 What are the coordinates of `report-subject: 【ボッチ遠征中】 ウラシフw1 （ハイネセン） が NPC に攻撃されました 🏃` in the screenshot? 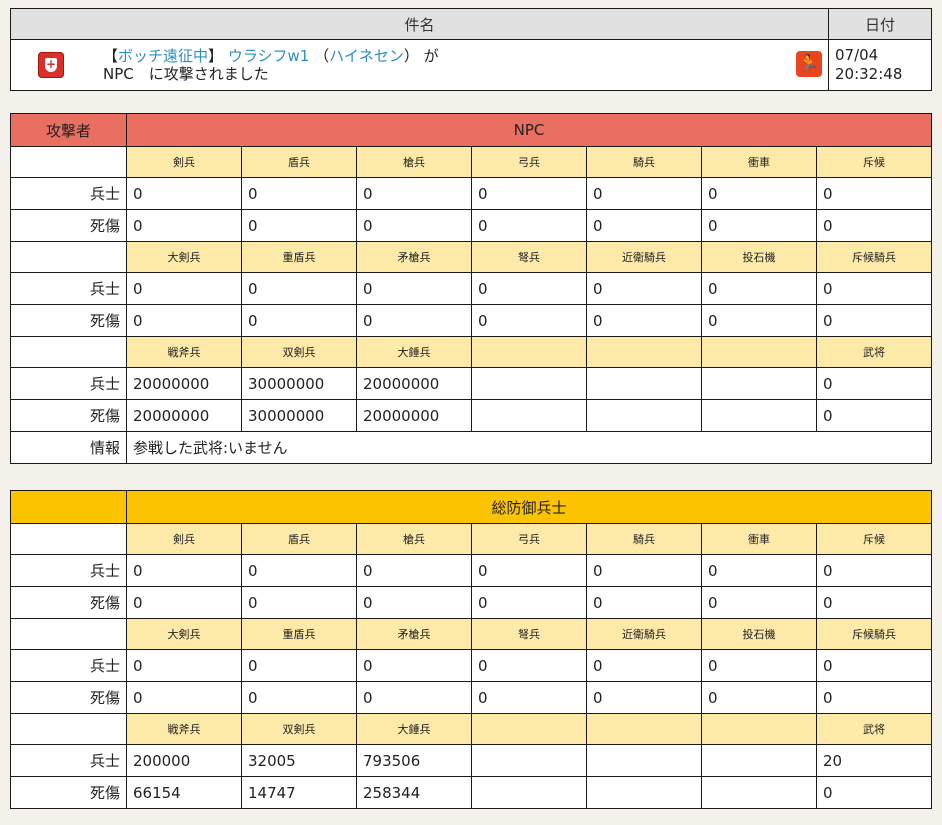 It's located at (419, 65).